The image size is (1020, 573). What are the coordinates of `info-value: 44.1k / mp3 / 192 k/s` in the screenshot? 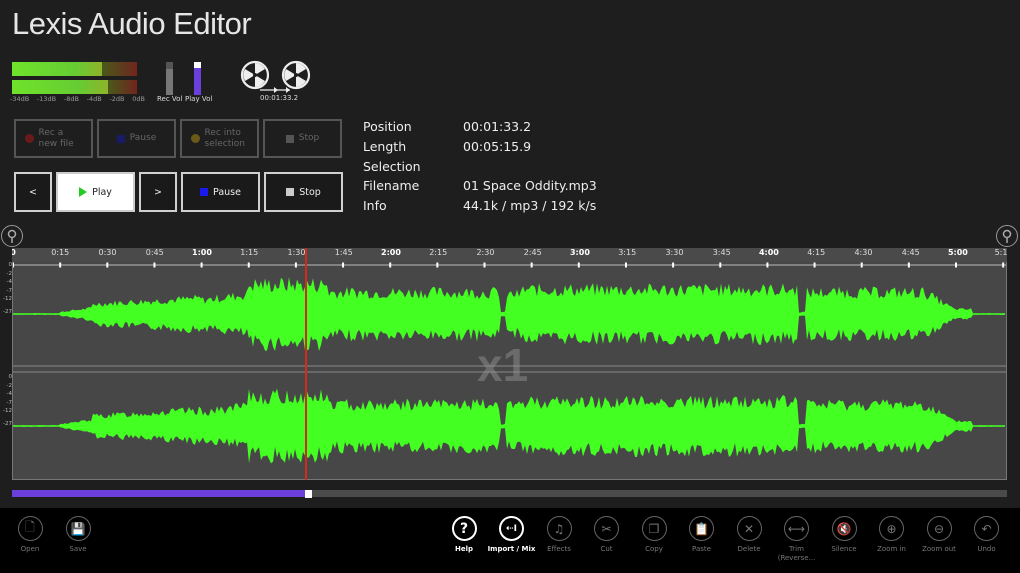 It's located at (530, 206).